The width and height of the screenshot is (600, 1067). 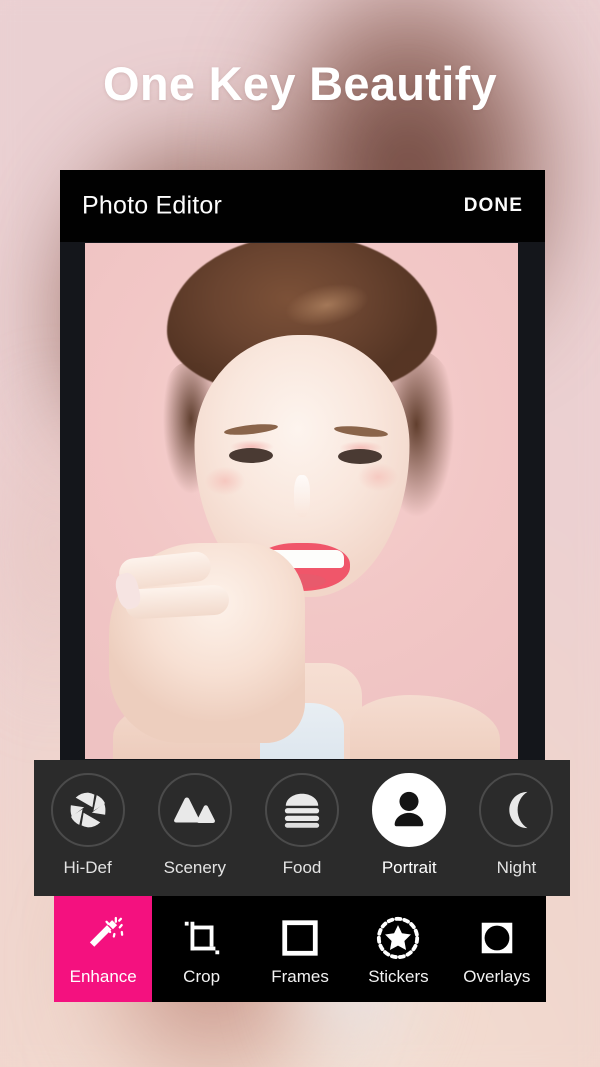 I want to click on star-sticker-icon-svg, so click(x=398, y=938).